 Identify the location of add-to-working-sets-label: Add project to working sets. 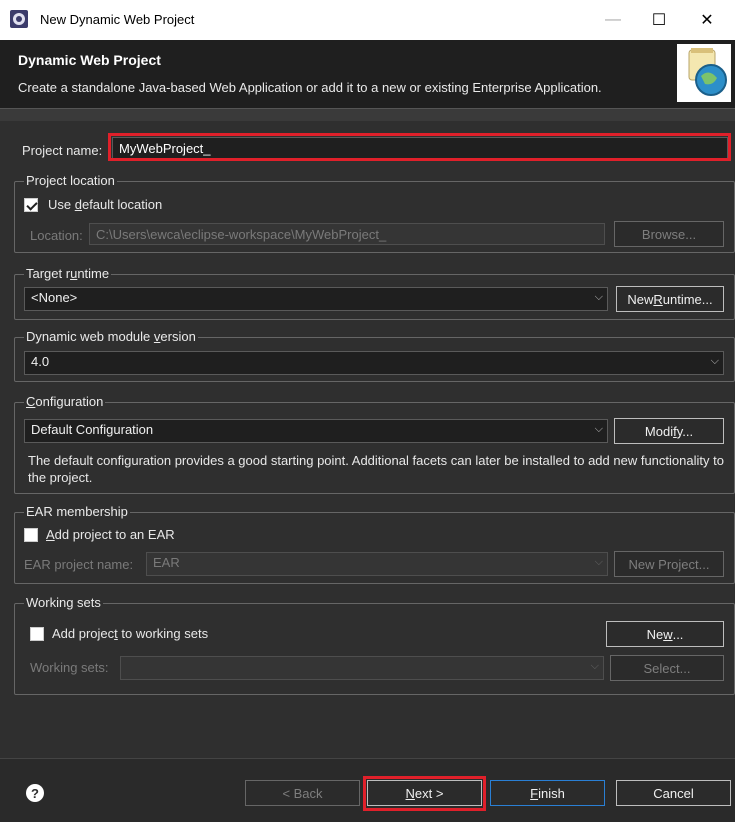
(130, 633).